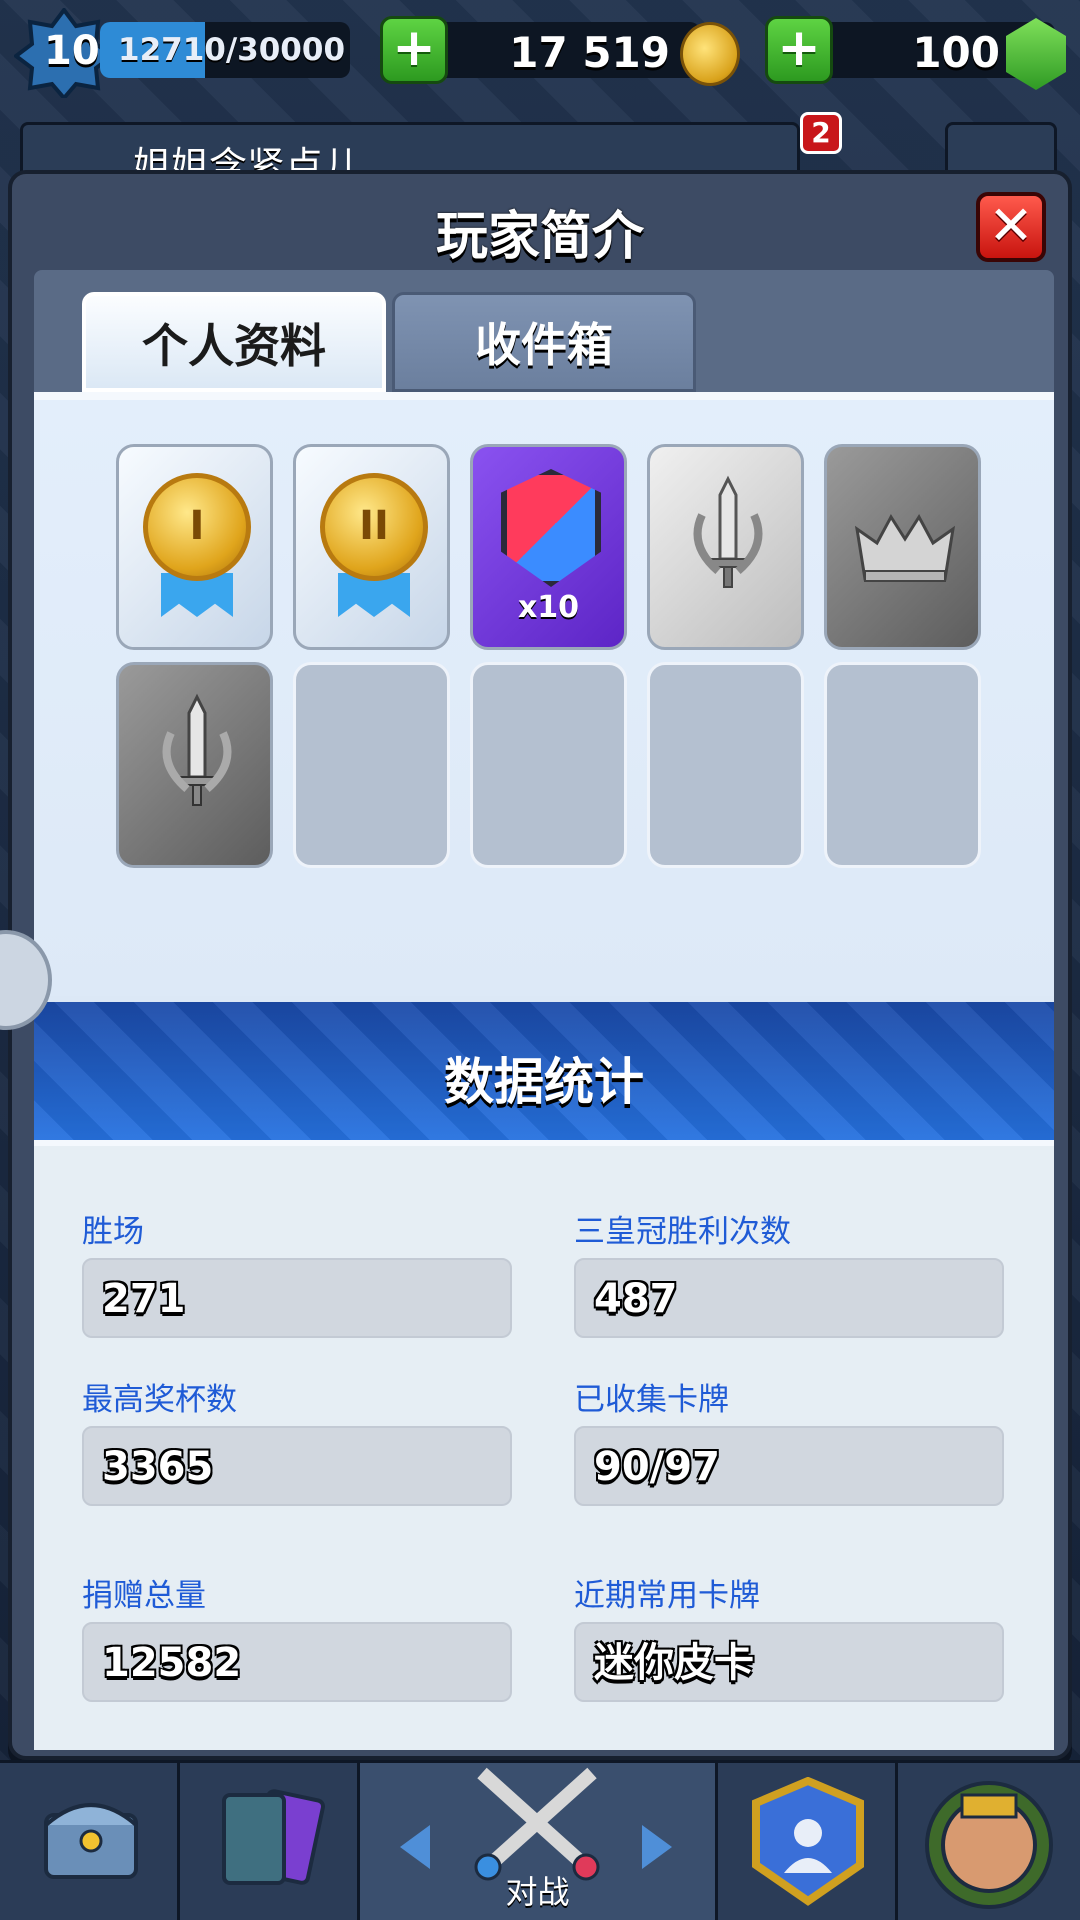  I want to click on chest-icon, so click(91, 1841).